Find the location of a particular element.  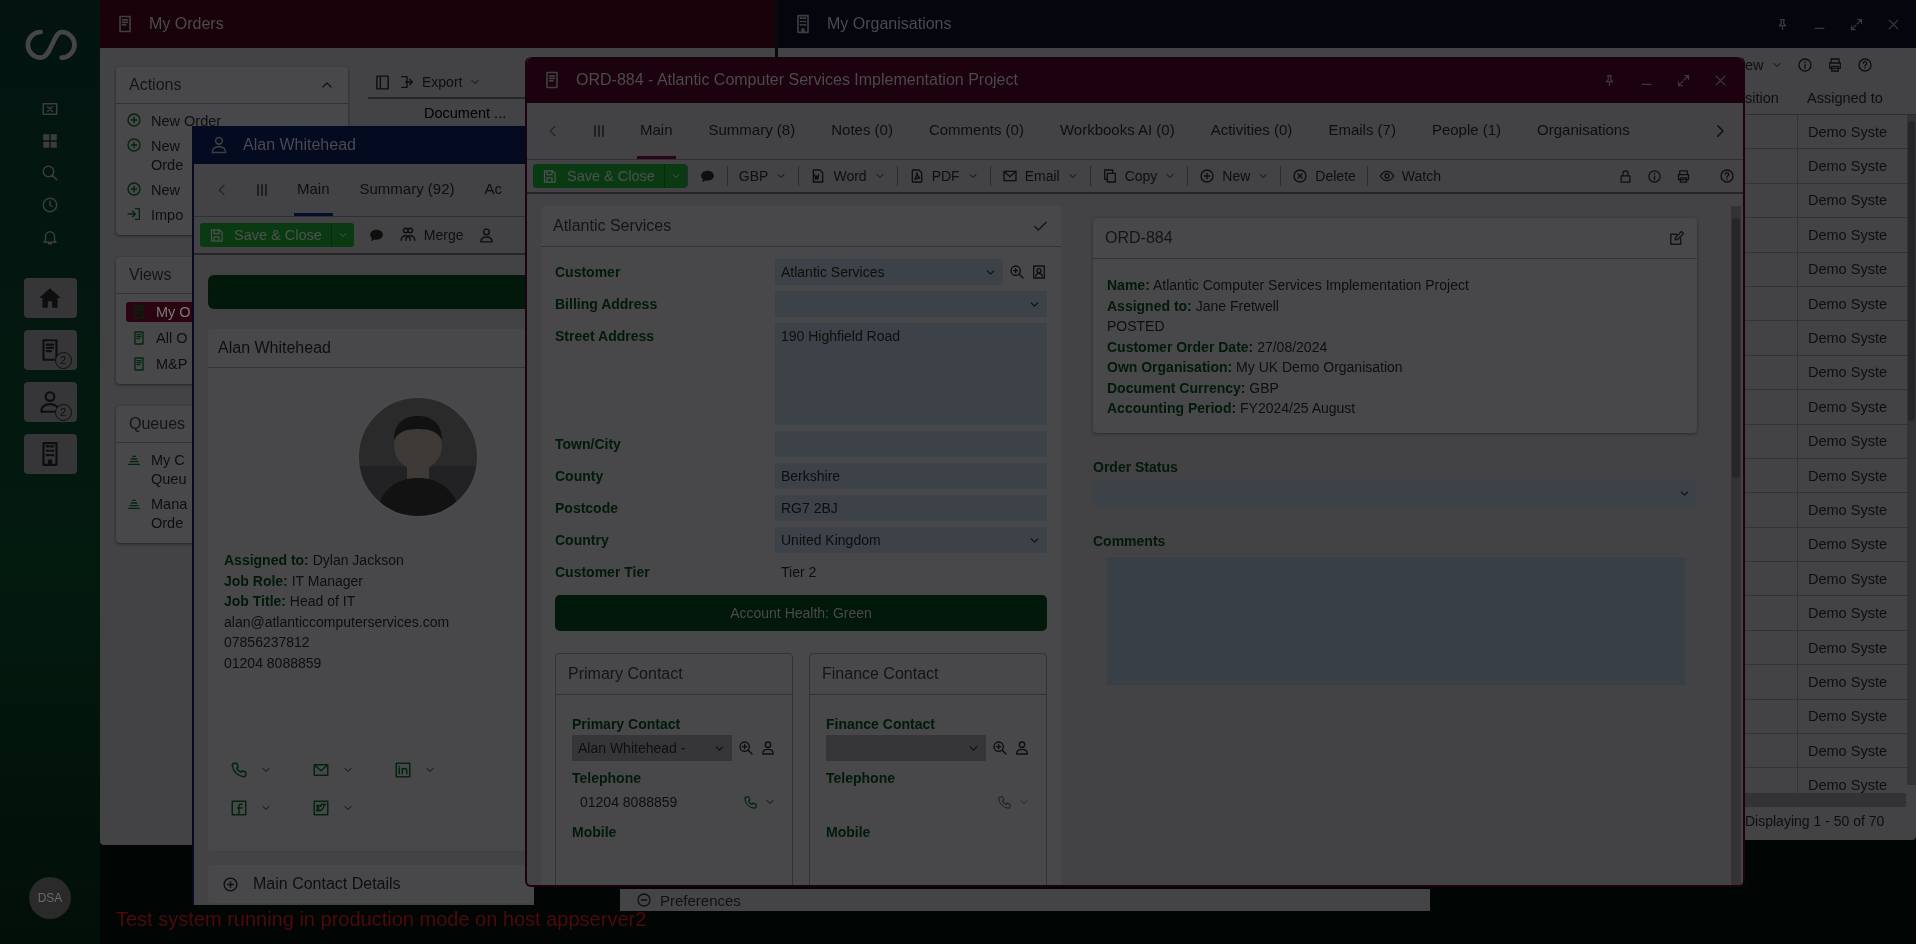

toolbar-button: Email is located at coordinates (1039, 176).